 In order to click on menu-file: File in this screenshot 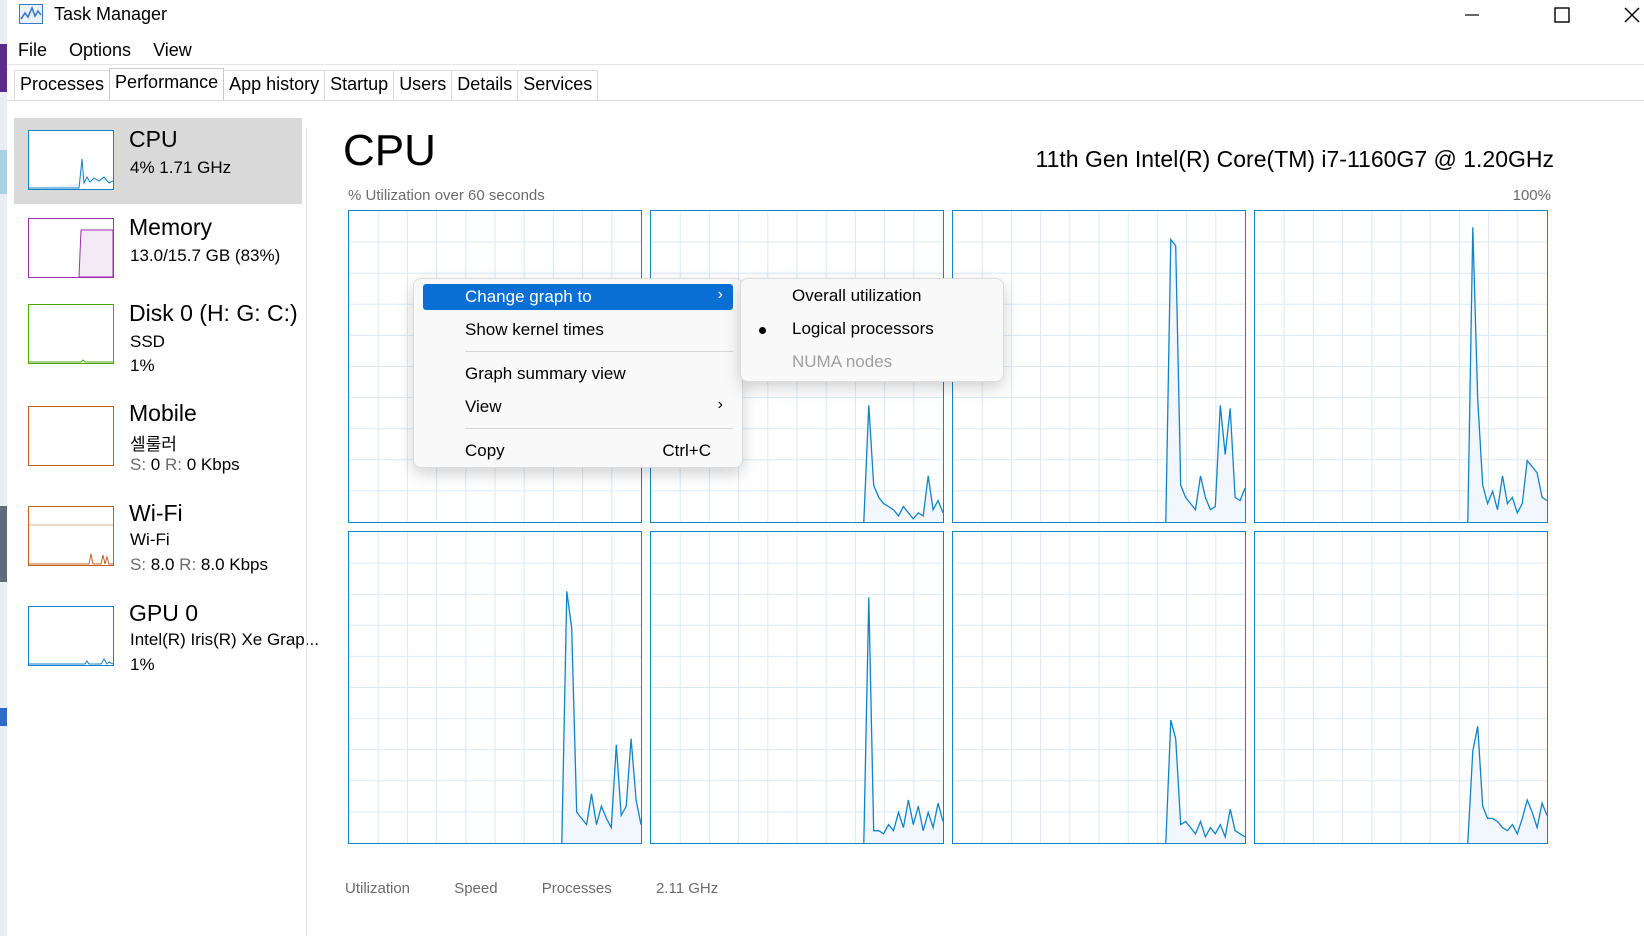, I will do `click(32, 52)`.